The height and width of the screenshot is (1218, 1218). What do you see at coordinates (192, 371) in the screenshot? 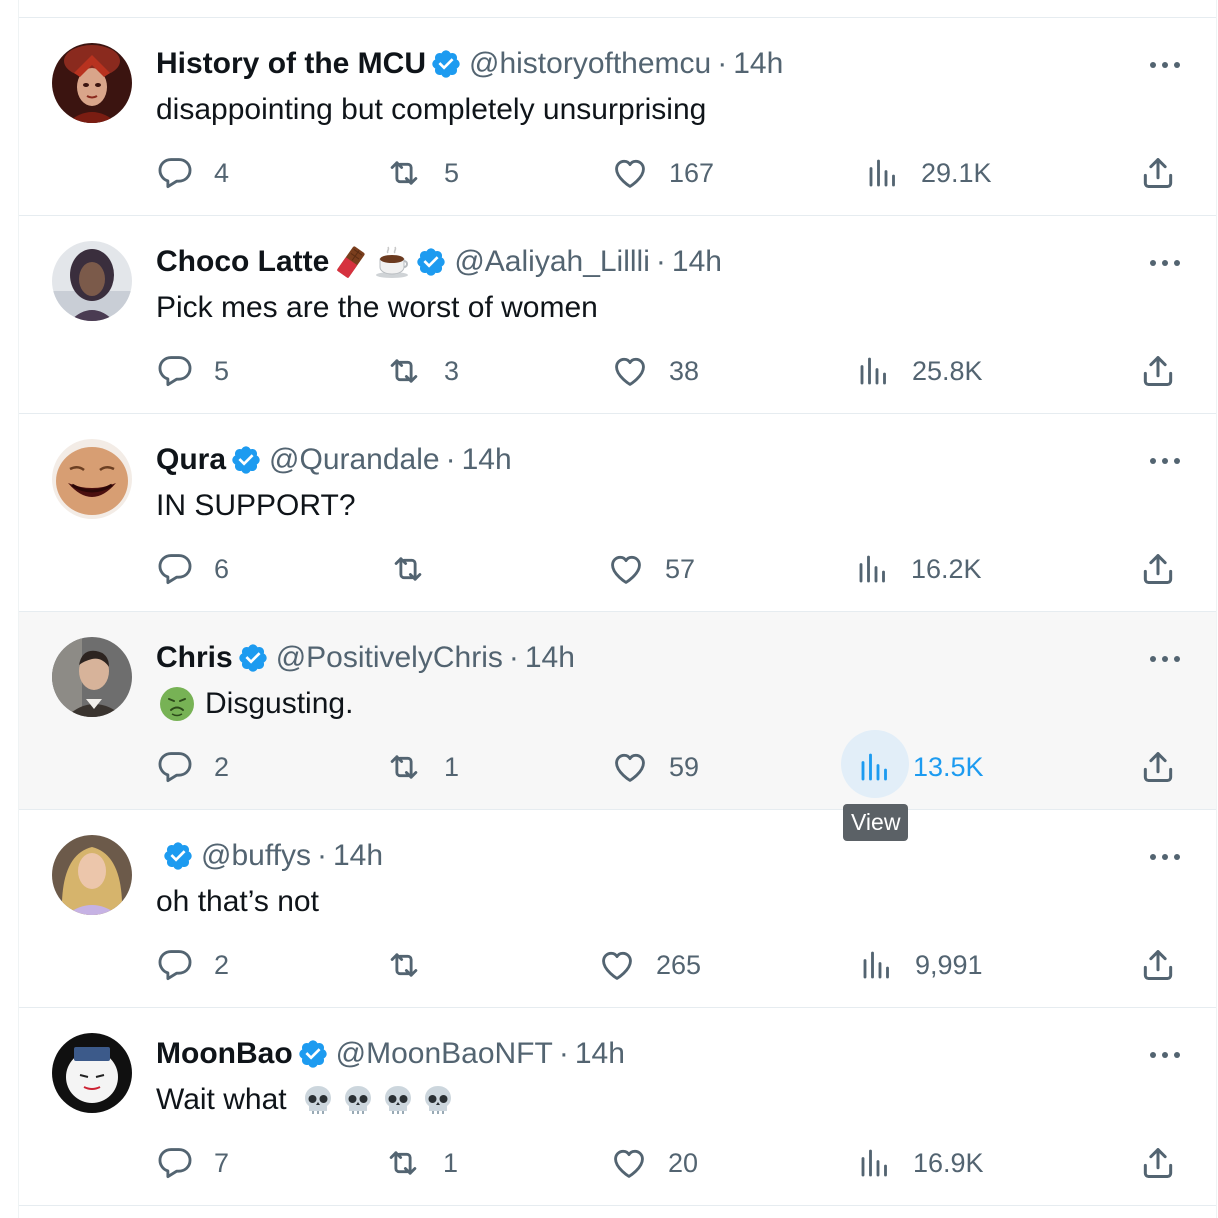
I see `reply-button: 5` at bounding box center [192, 371].